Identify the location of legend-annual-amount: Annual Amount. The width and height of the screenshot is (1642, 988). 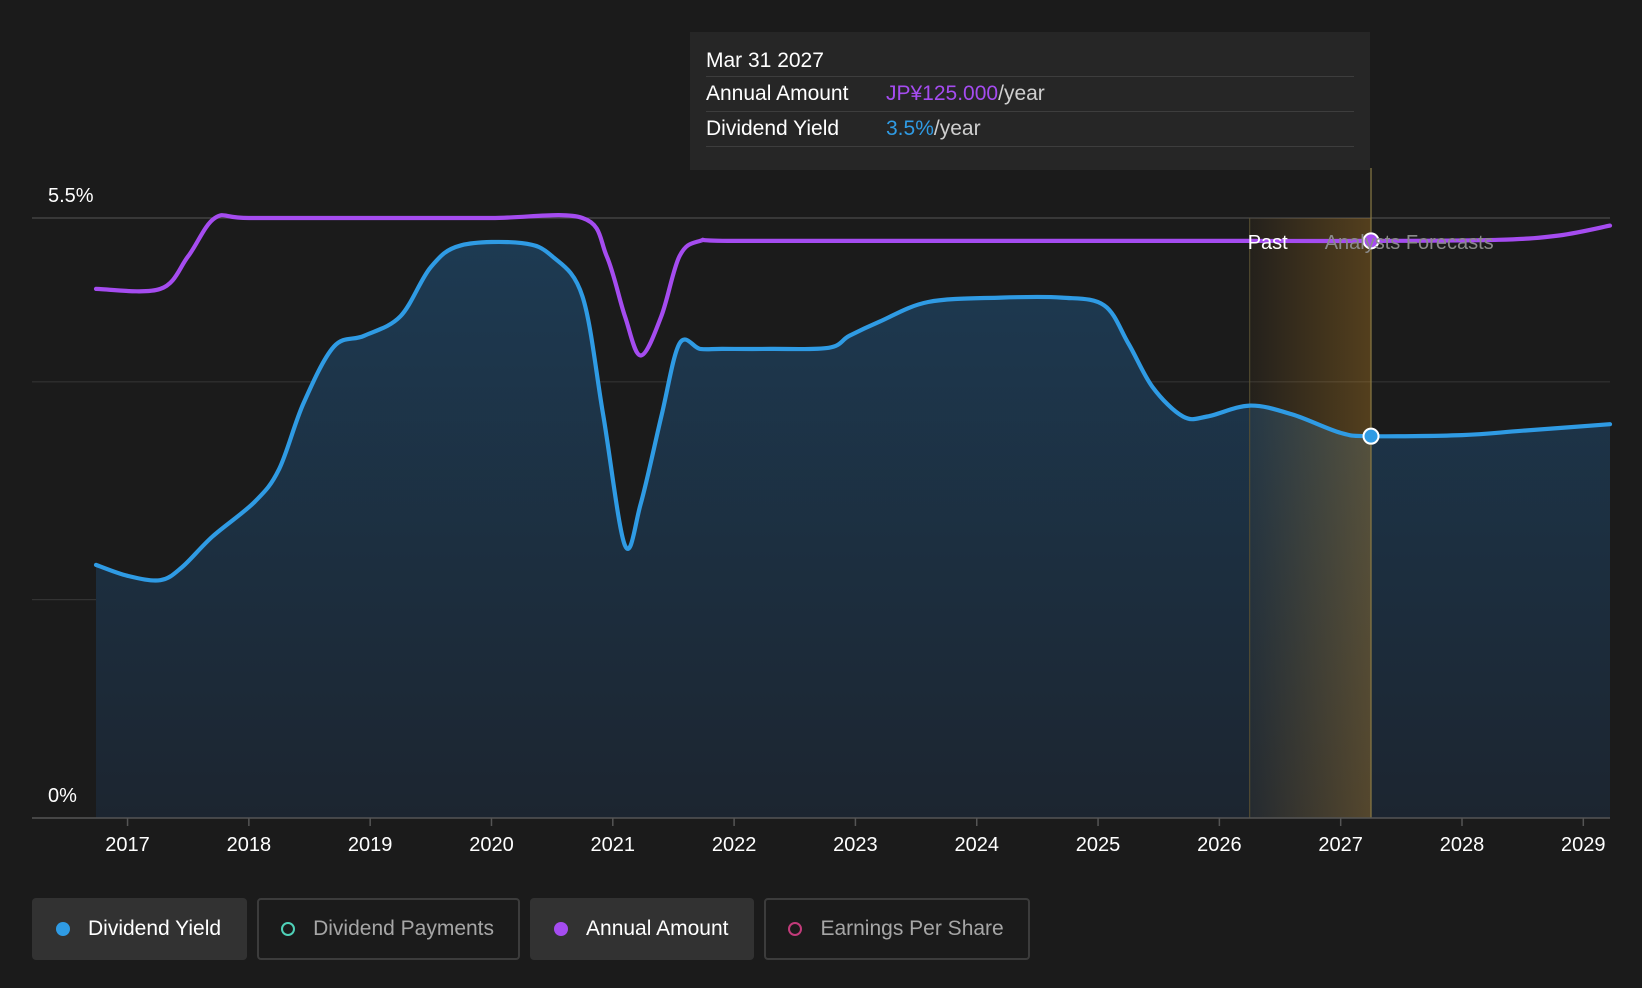
(642, 929).